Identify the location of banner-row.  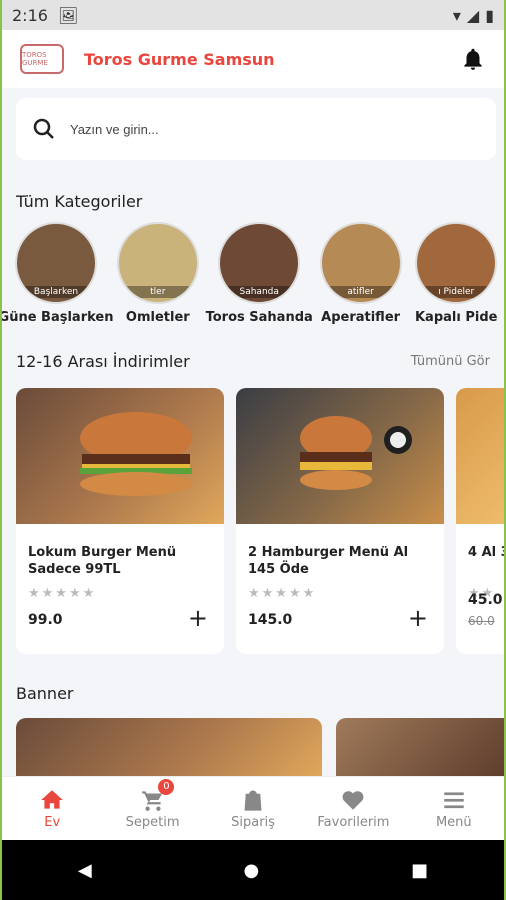
(260, 748).